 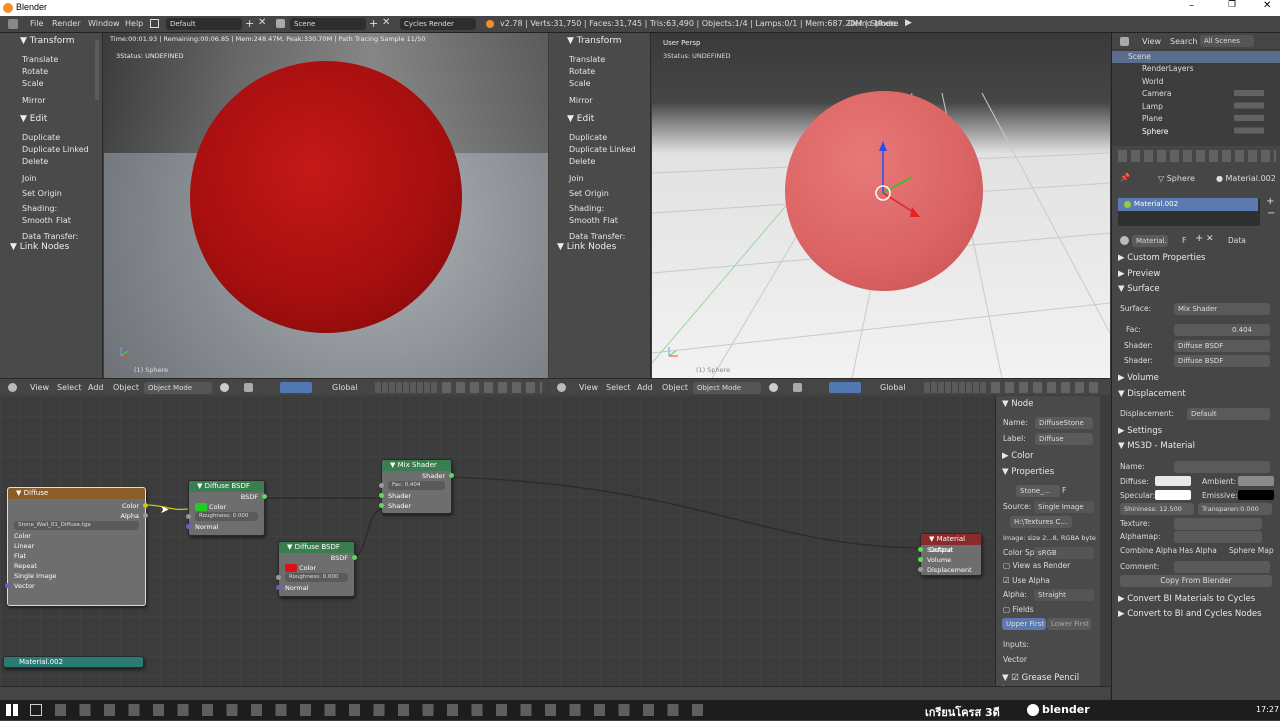 I want to click on alpha-select: Straight, so click(x=1064, y=595).